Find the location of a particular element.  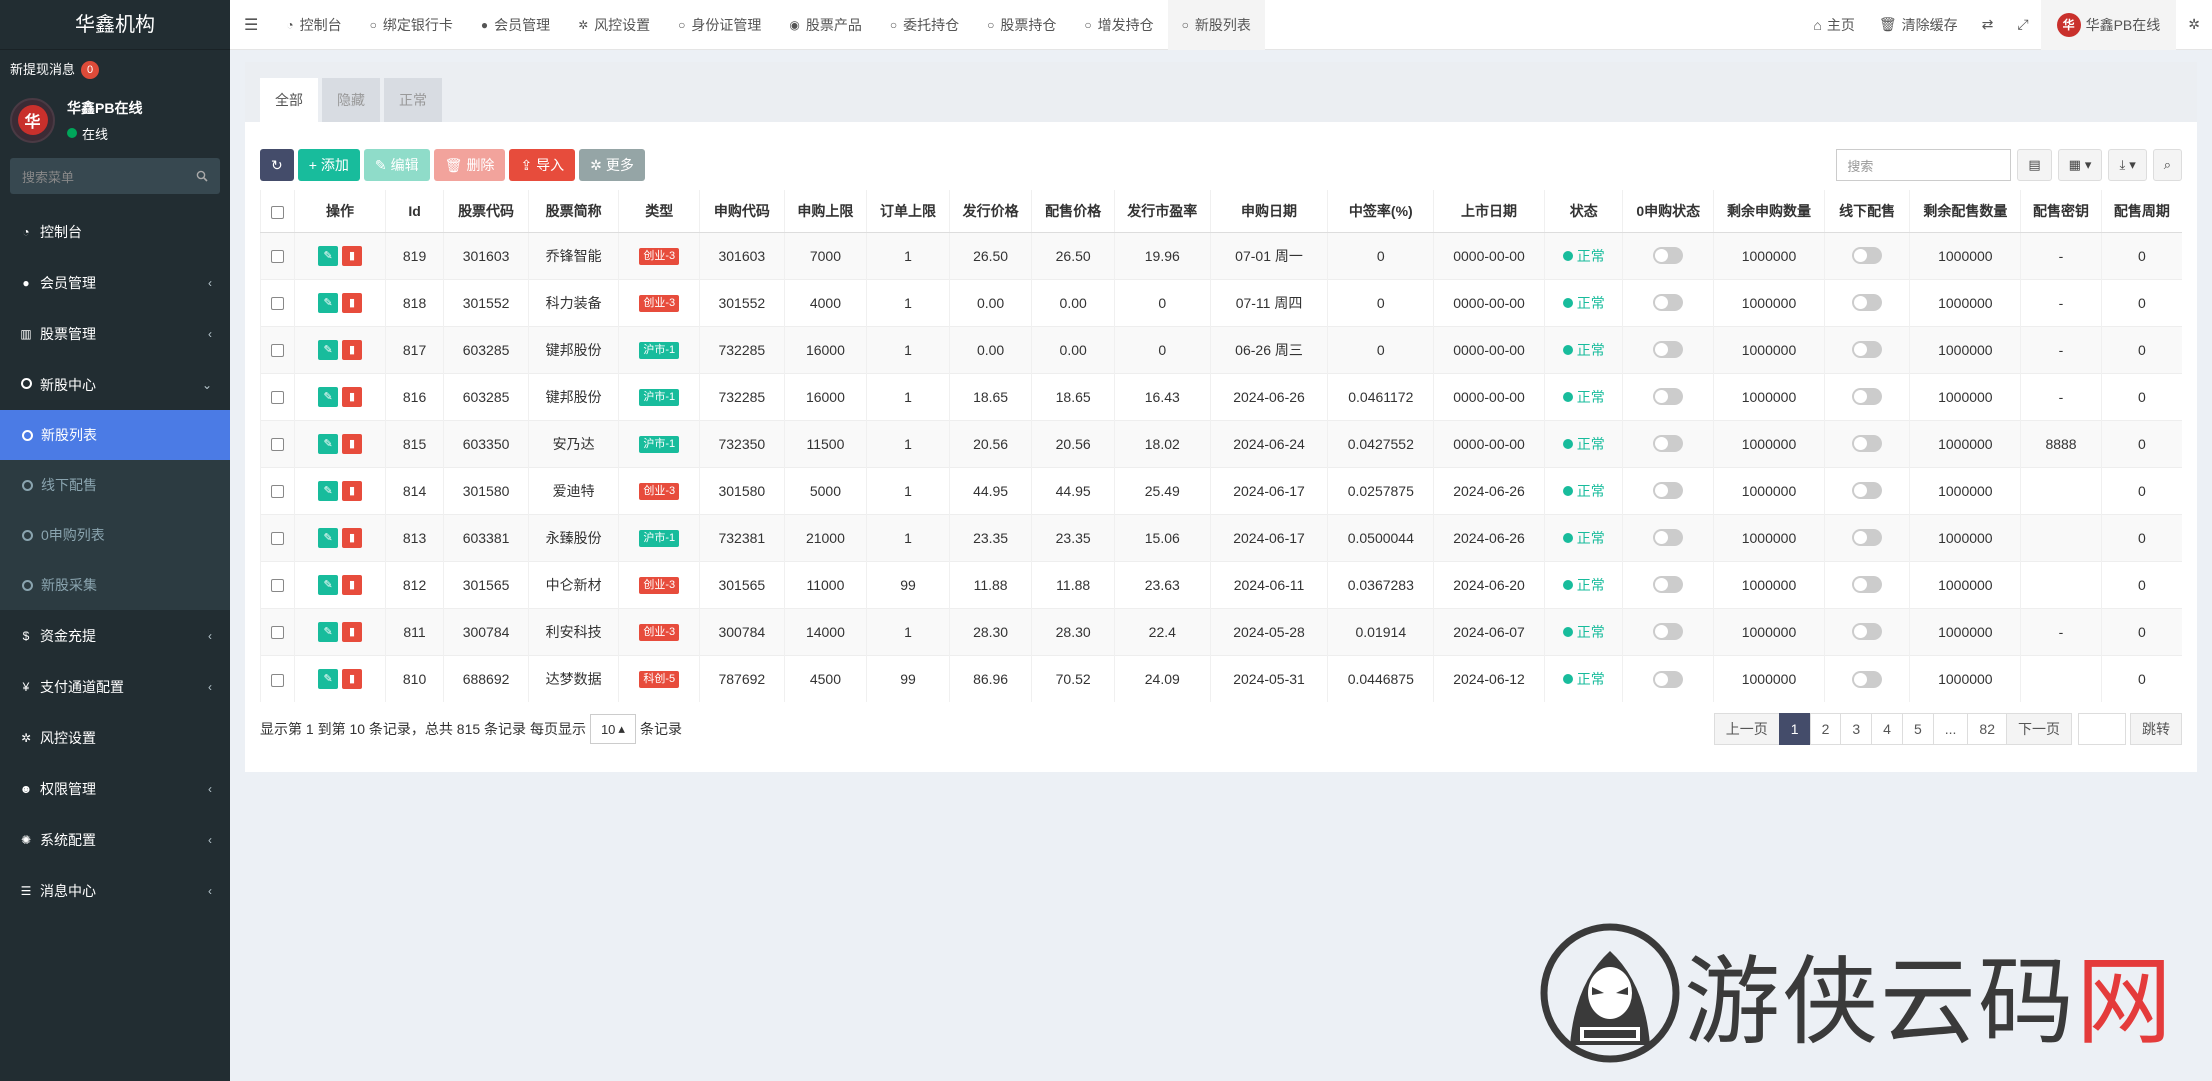

sidebar-item-permissions: ☻ 权限管理 ‹ is located at coordinates (115, 788).